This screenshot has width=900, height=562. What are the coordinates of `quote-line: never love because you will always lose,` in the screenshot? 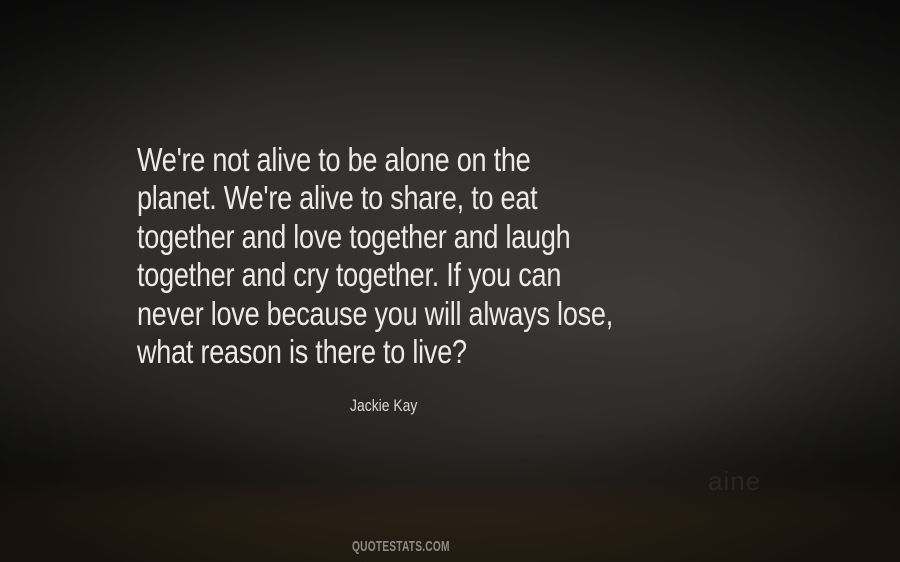 It's located at (375, 313).